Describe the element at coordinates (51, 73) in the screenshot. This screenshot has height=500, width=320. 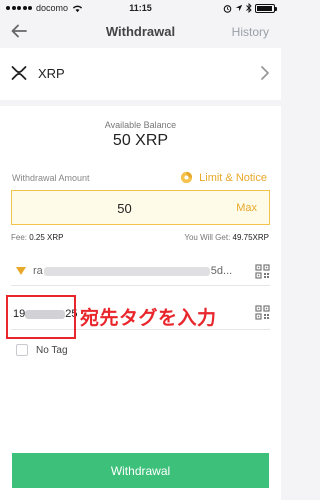
I see `coin-name: XRP` at that location.